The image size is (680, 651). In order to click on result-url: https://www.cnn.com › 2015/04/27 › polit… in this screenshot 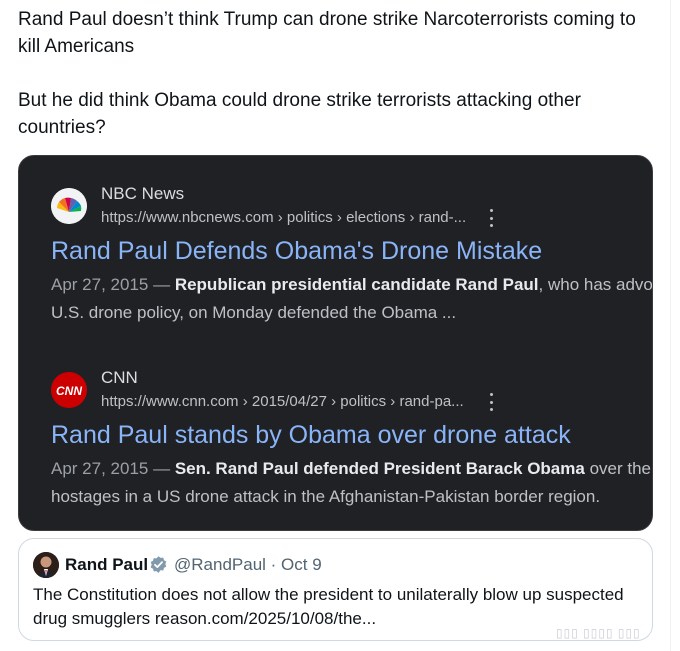, I will do `click(282, 401)`.